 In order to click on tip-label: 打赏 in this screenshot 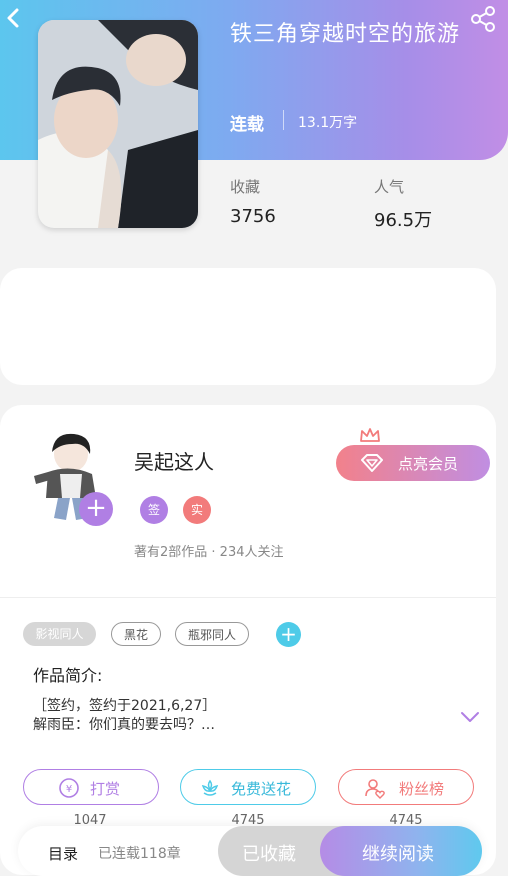, I will do `click(105, 789)`.